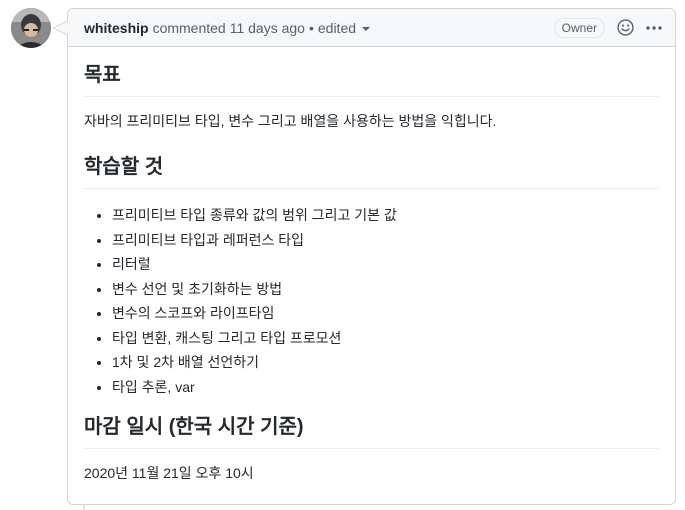 The width and height of the screenshot is (685, 510). I want to click on avatar-image, so click(31, 28).